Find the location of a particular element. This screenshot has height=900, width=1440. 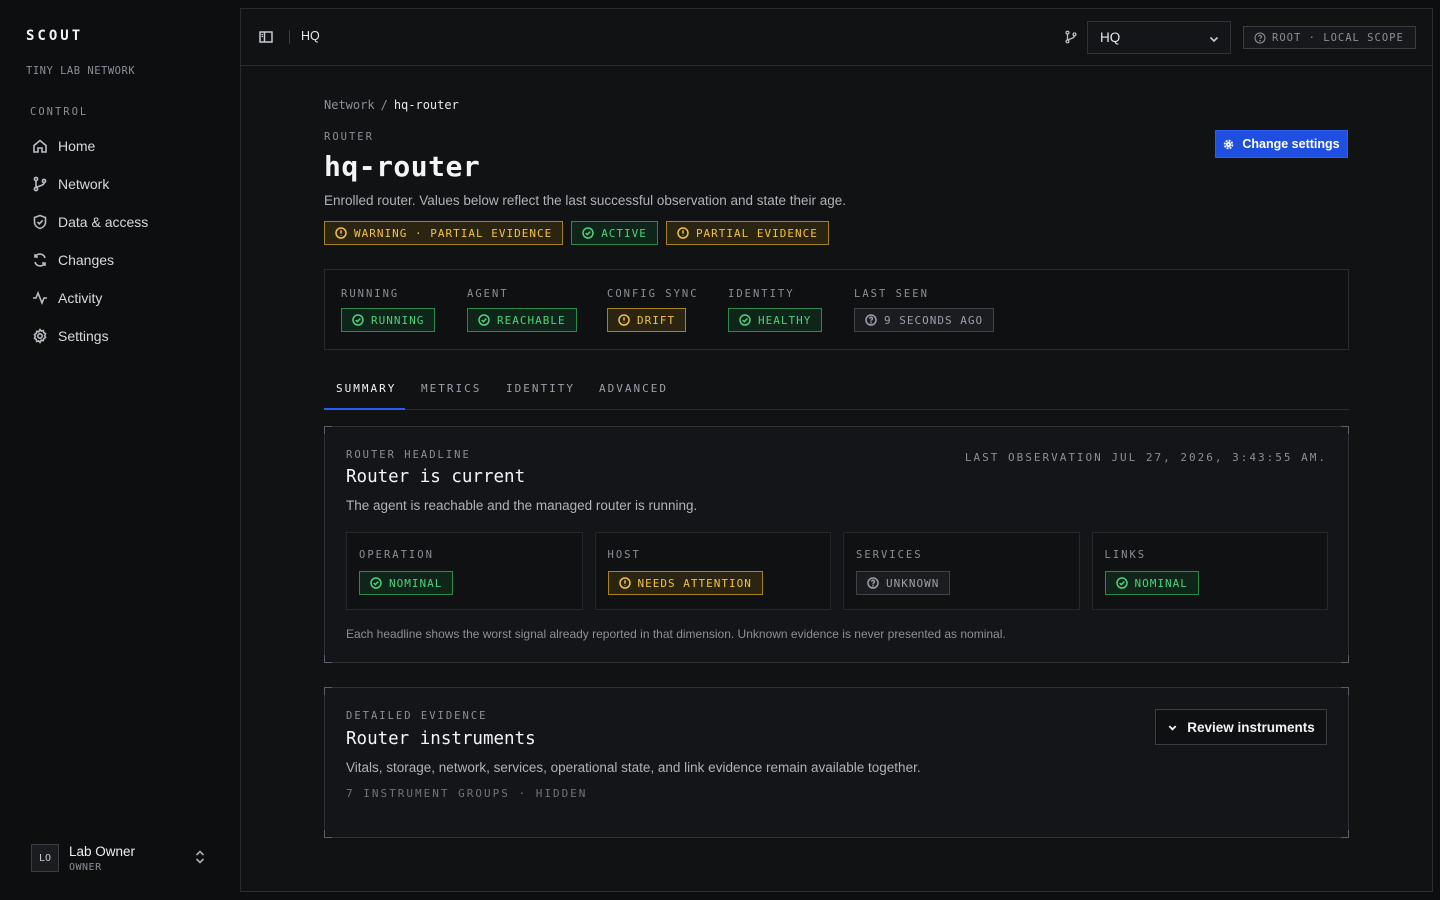

sidebar-item-label: Settings is located at coordinates (83, 336).